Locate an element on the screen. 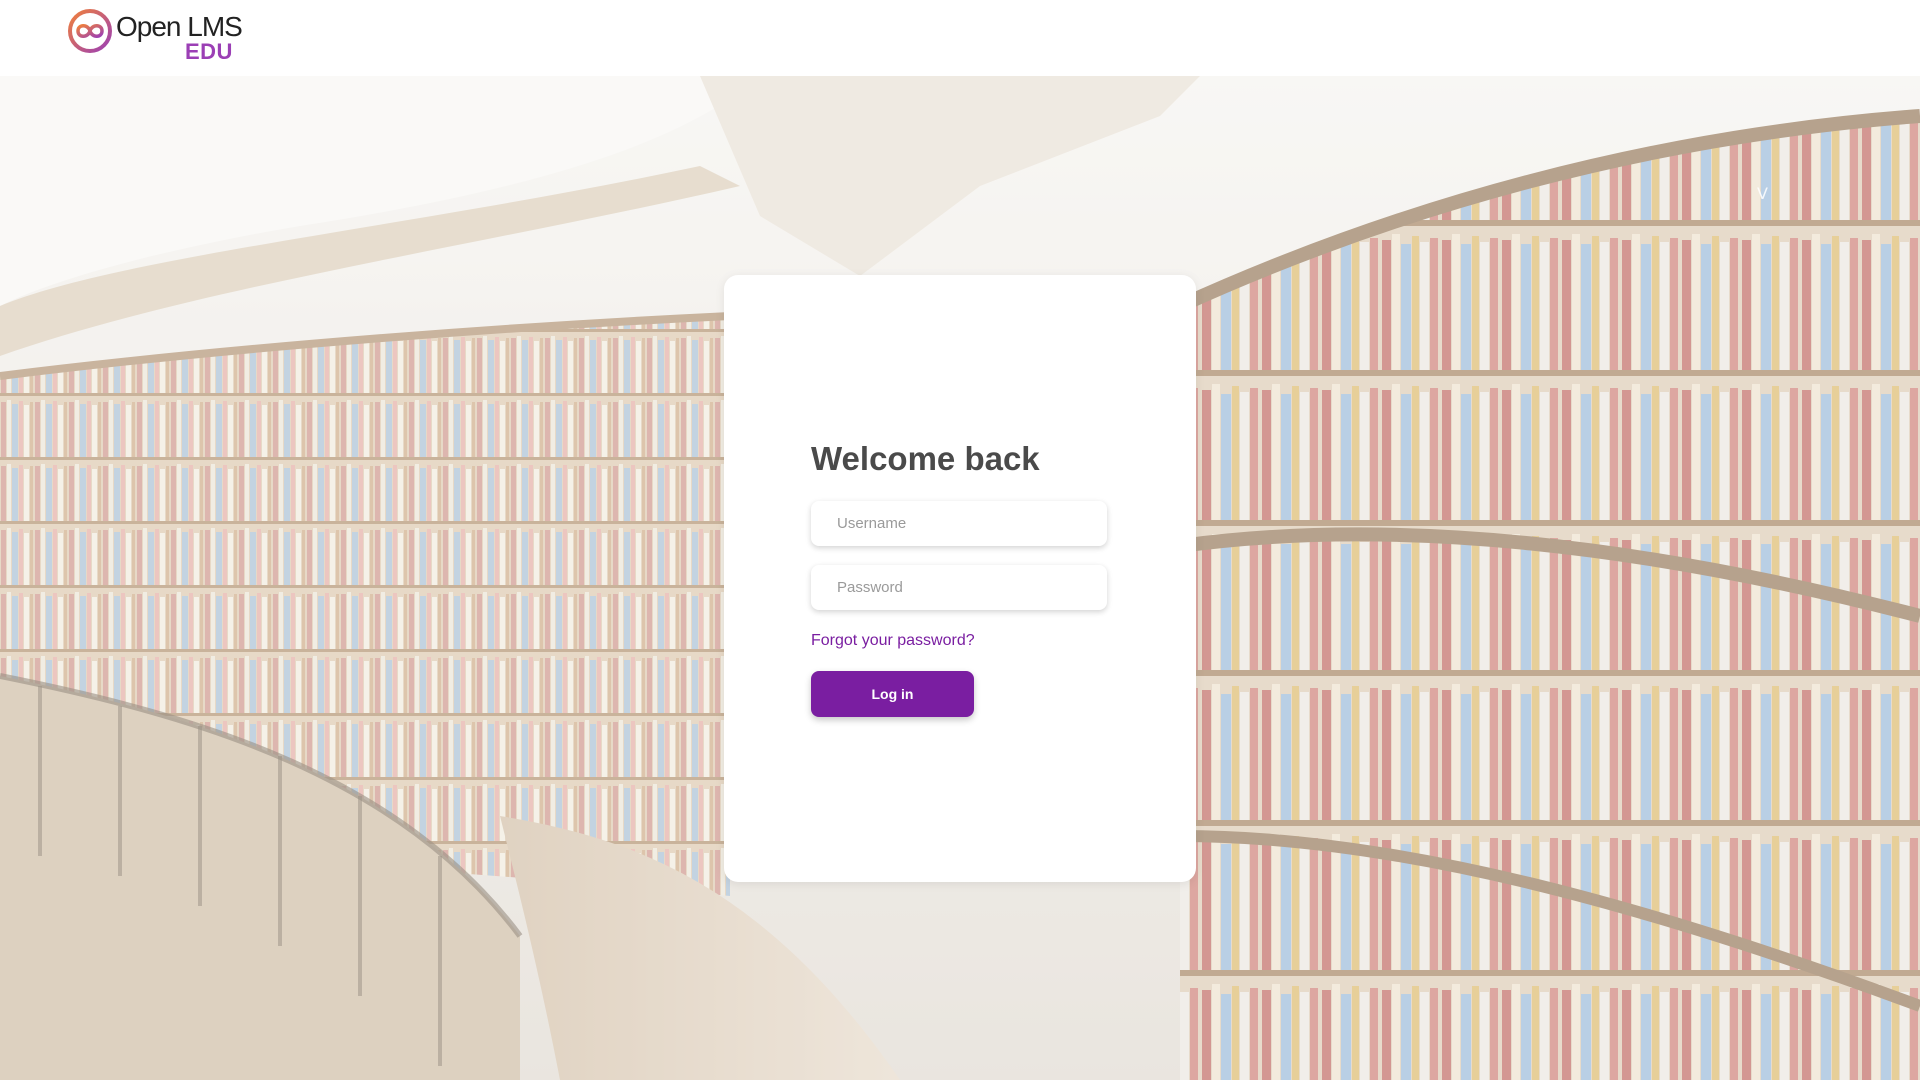 This screenshot has height=1080, width=1920. brand-sub: EDU is located at coordinates (209, 51).